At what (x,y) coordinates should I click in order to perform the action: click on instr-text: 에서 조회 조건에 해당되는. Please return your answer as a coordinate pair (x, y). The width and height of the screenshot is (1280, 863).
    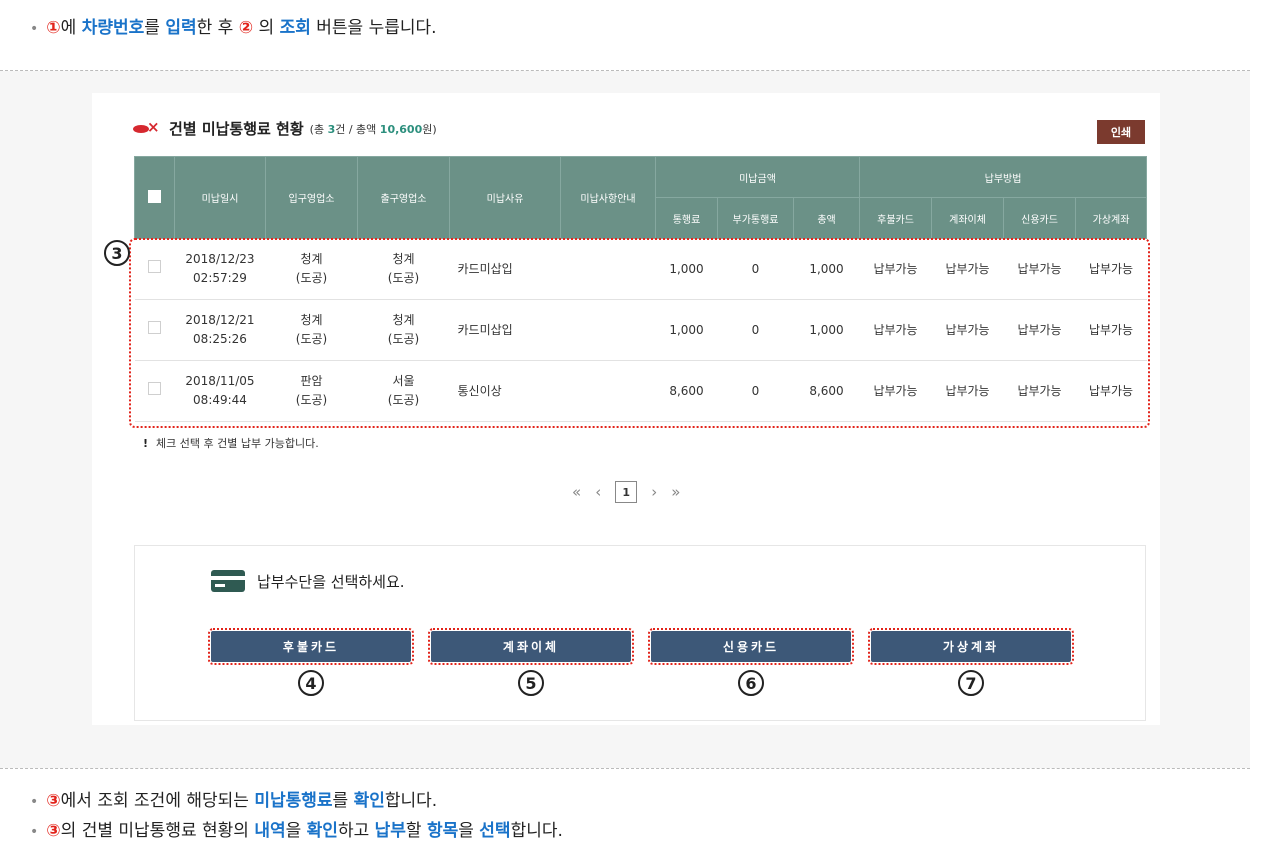
    Looking at the image, I should click on (157, 801).